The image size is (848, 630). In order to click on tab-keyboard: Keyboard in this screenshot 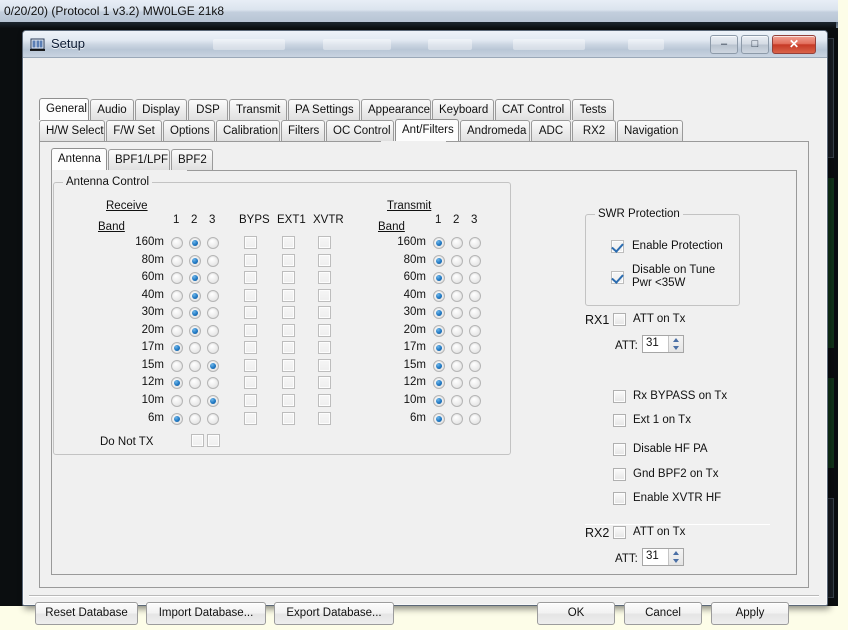, I will do `click(463, 109)`.